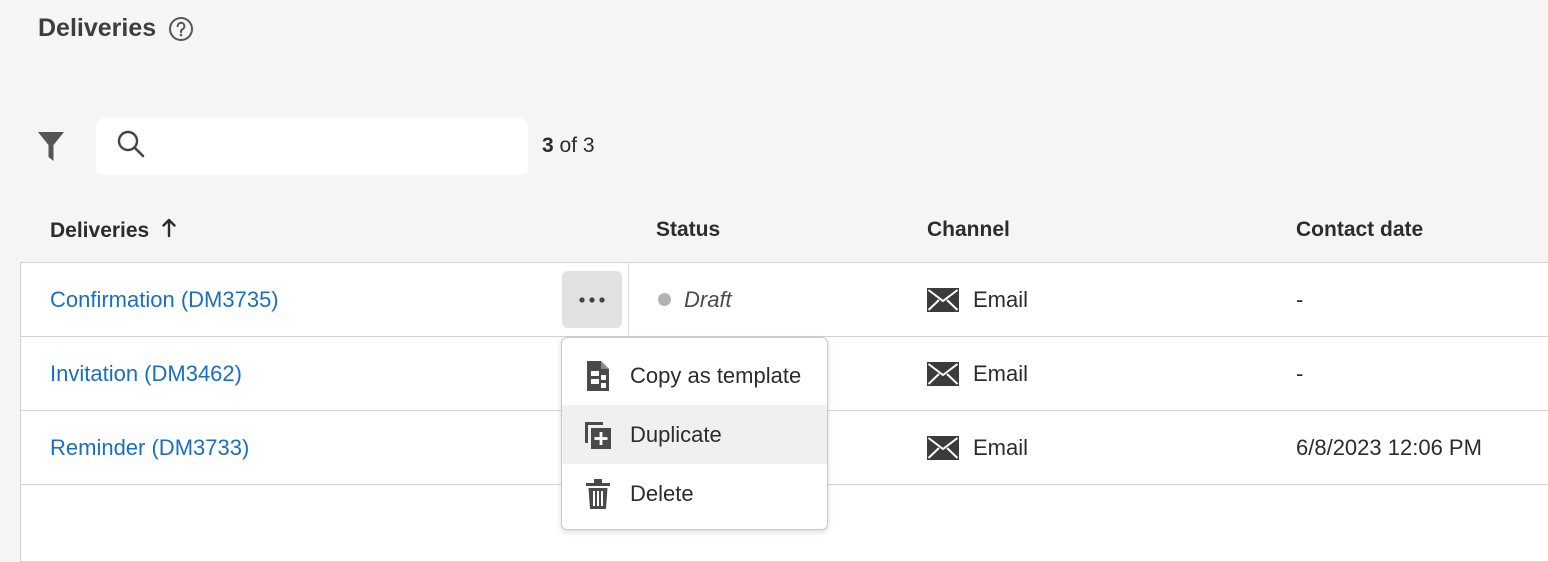 The image size is (1548, 562). Describe the element at coordinates (548, 145) in the screenshot. I see `result-count-shown: 3` at that location.